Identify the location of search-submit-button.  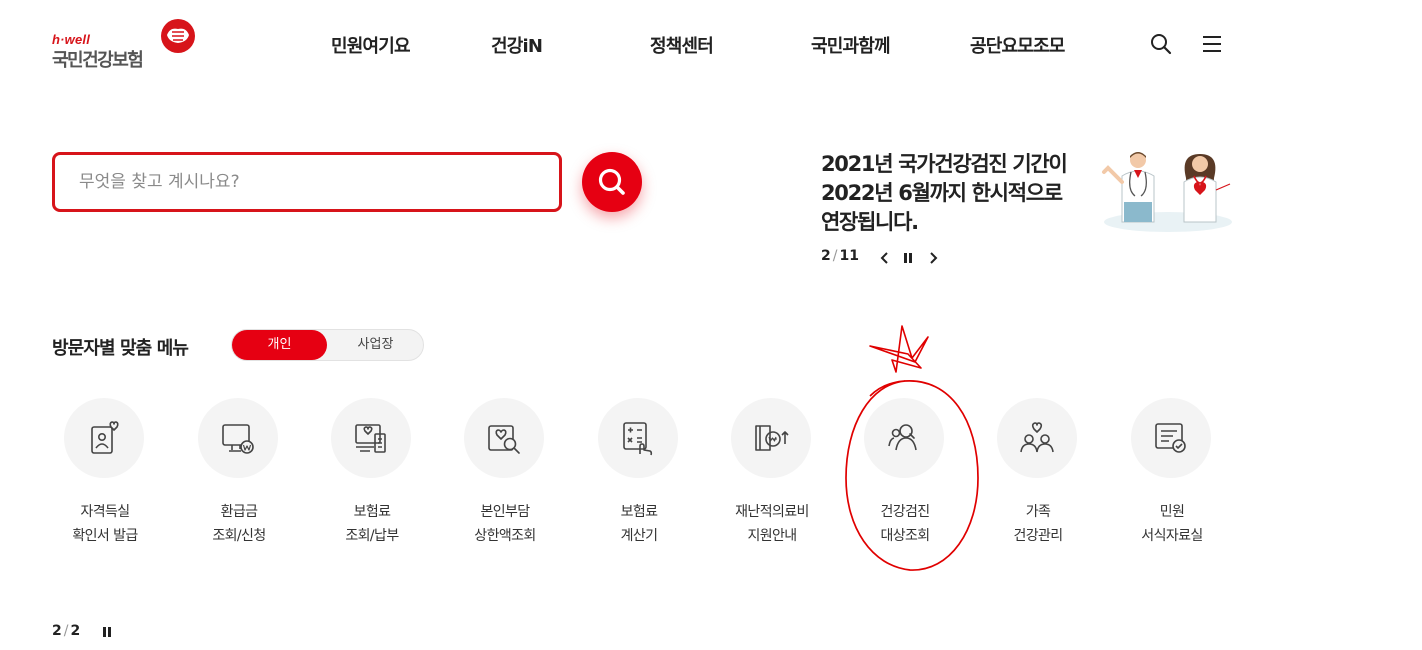
(612, 182).